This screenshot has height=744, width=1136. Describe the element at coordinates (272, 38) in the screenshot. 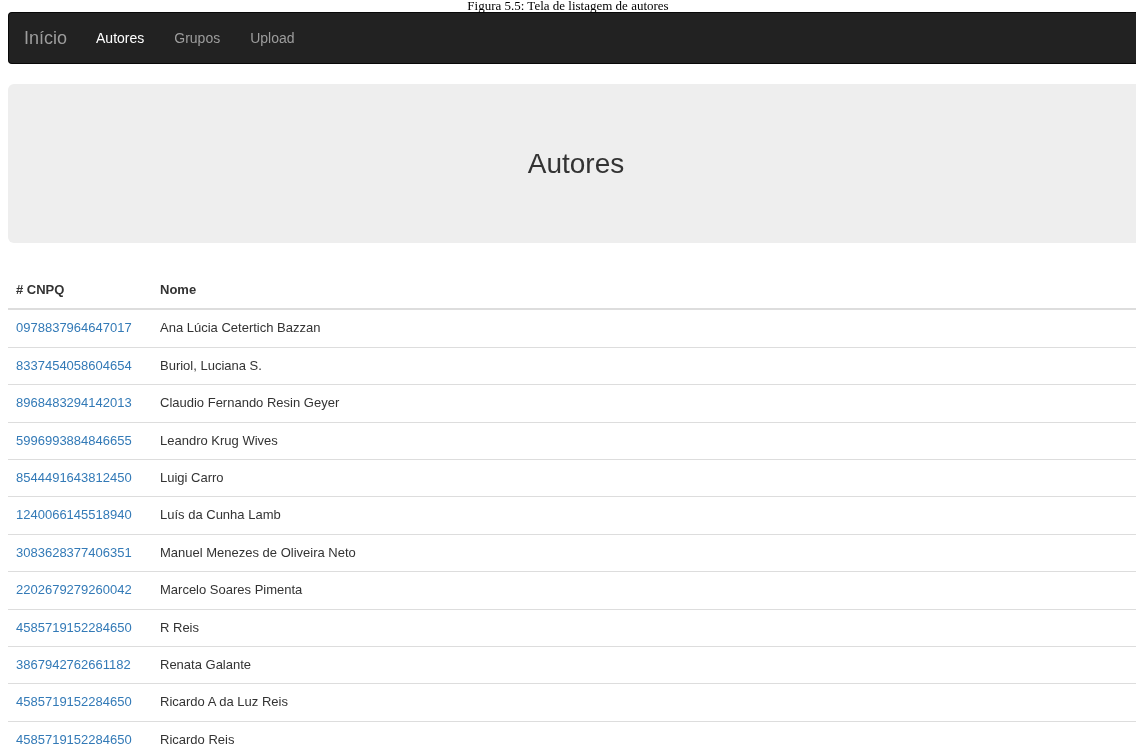

I see `nav-link: Upload` at that location.